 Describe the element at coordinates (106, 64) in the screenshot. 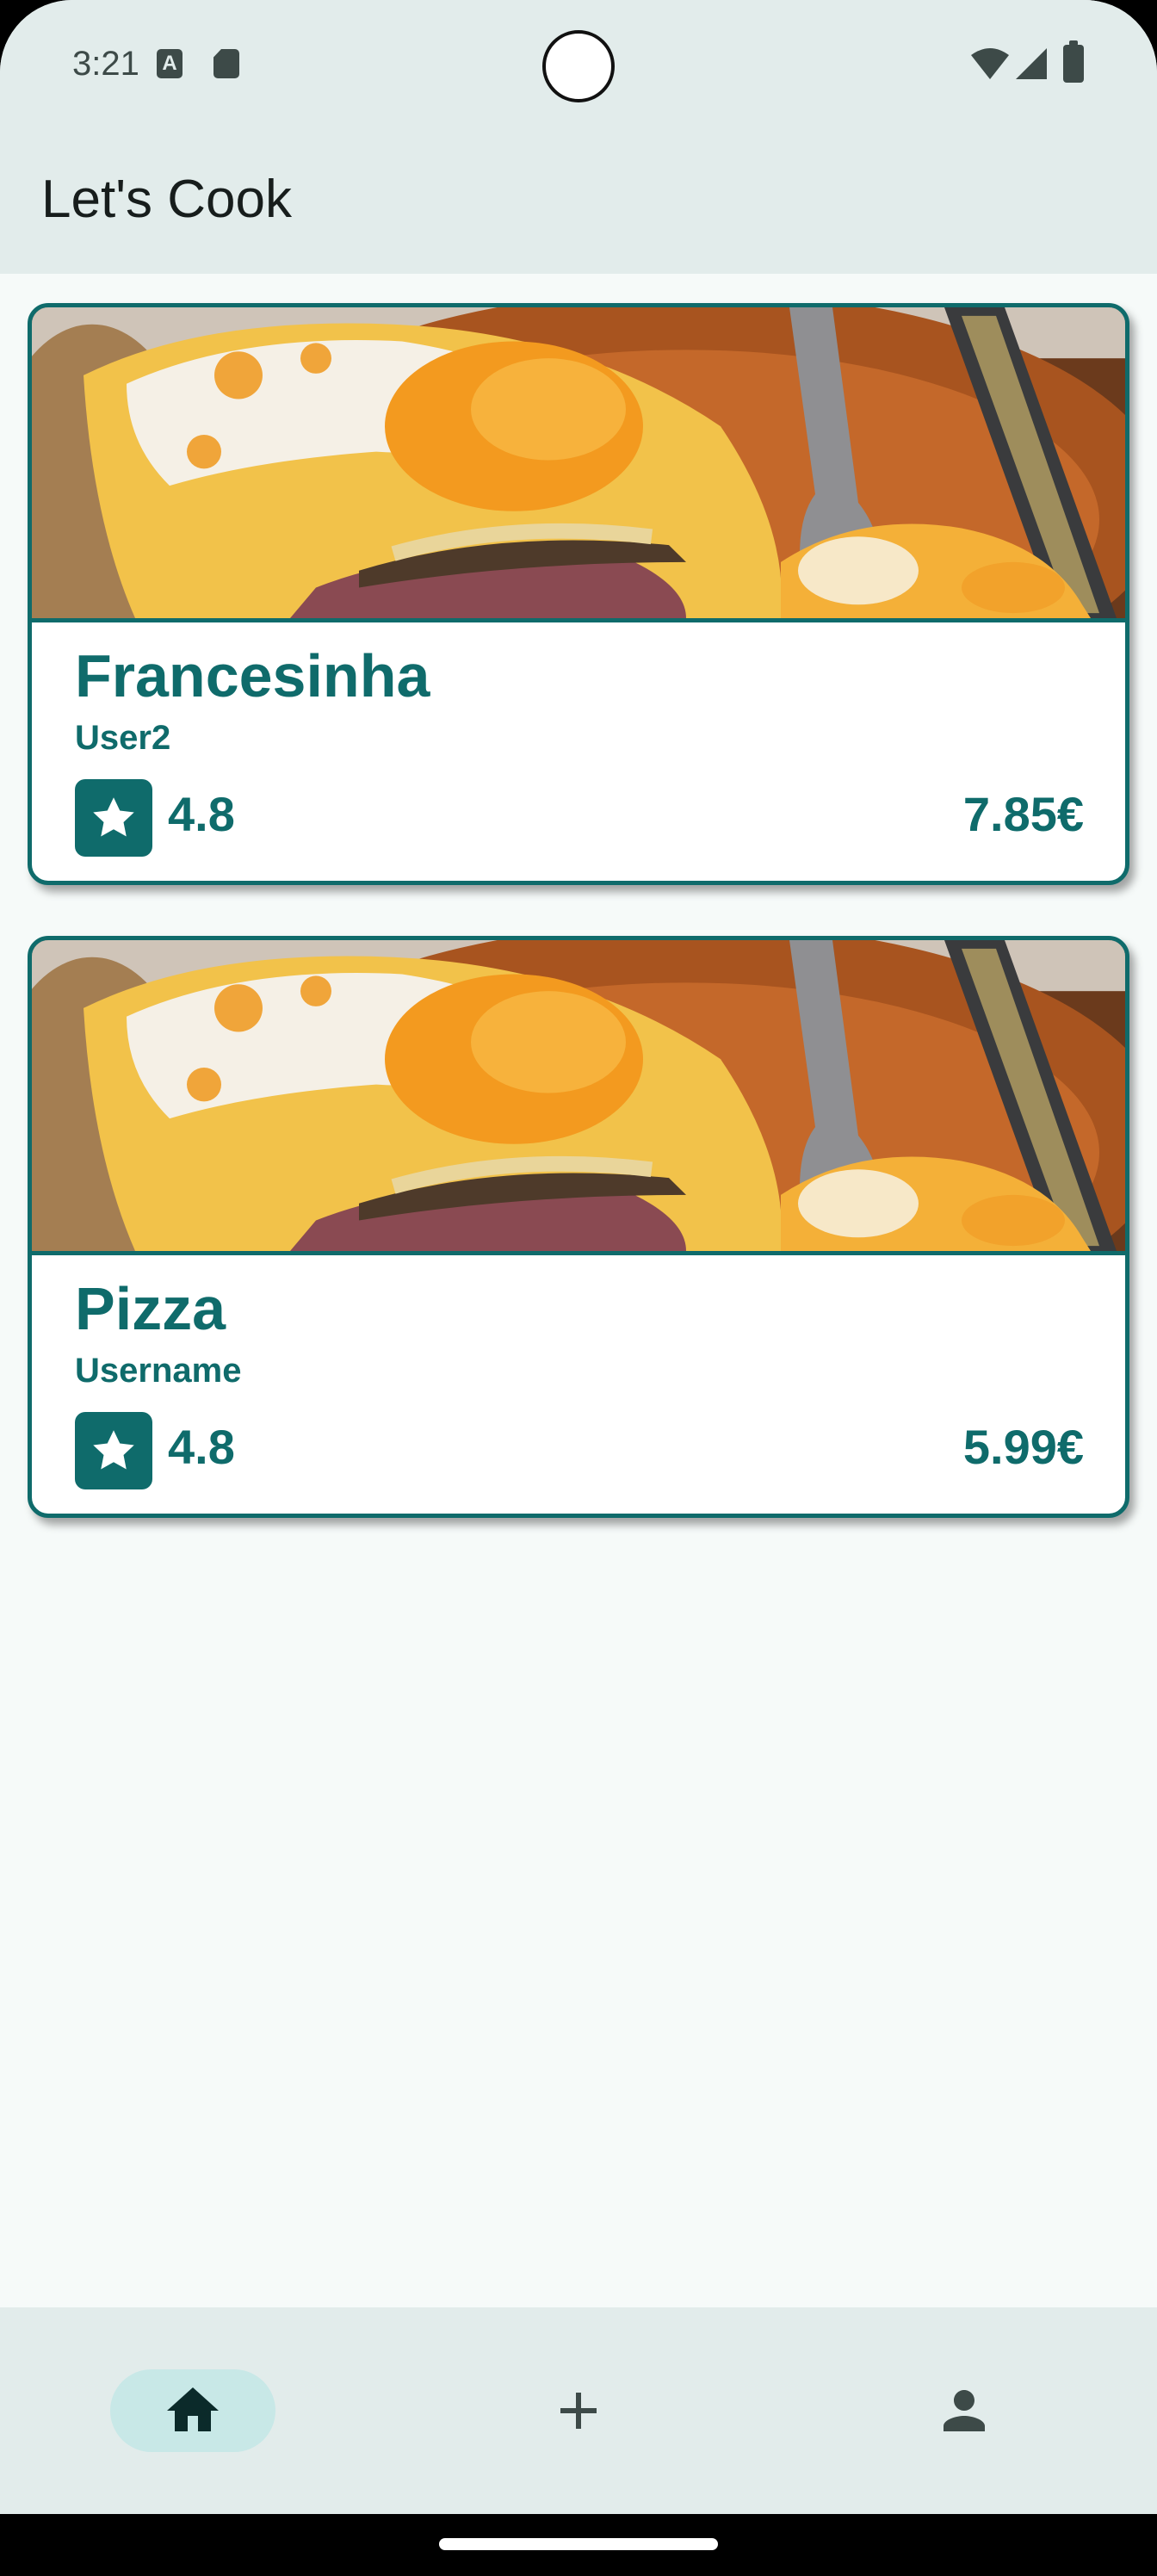

I see `status-time: 3:21` at that location.